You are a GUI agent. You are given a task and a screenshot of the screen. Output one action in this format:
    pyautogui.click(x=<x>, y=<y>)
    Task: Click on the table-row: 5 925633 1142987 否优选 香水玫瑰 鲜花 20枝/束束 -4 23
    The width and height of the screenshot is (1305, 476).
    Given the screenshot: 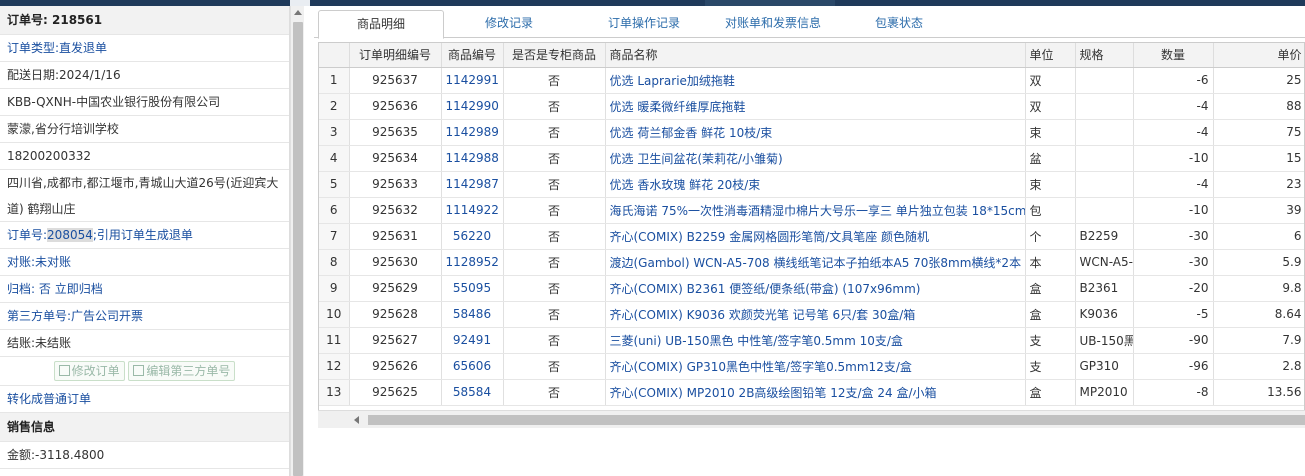 What is the action you would take?
    pyautogui.click(x=811, y=184)
    